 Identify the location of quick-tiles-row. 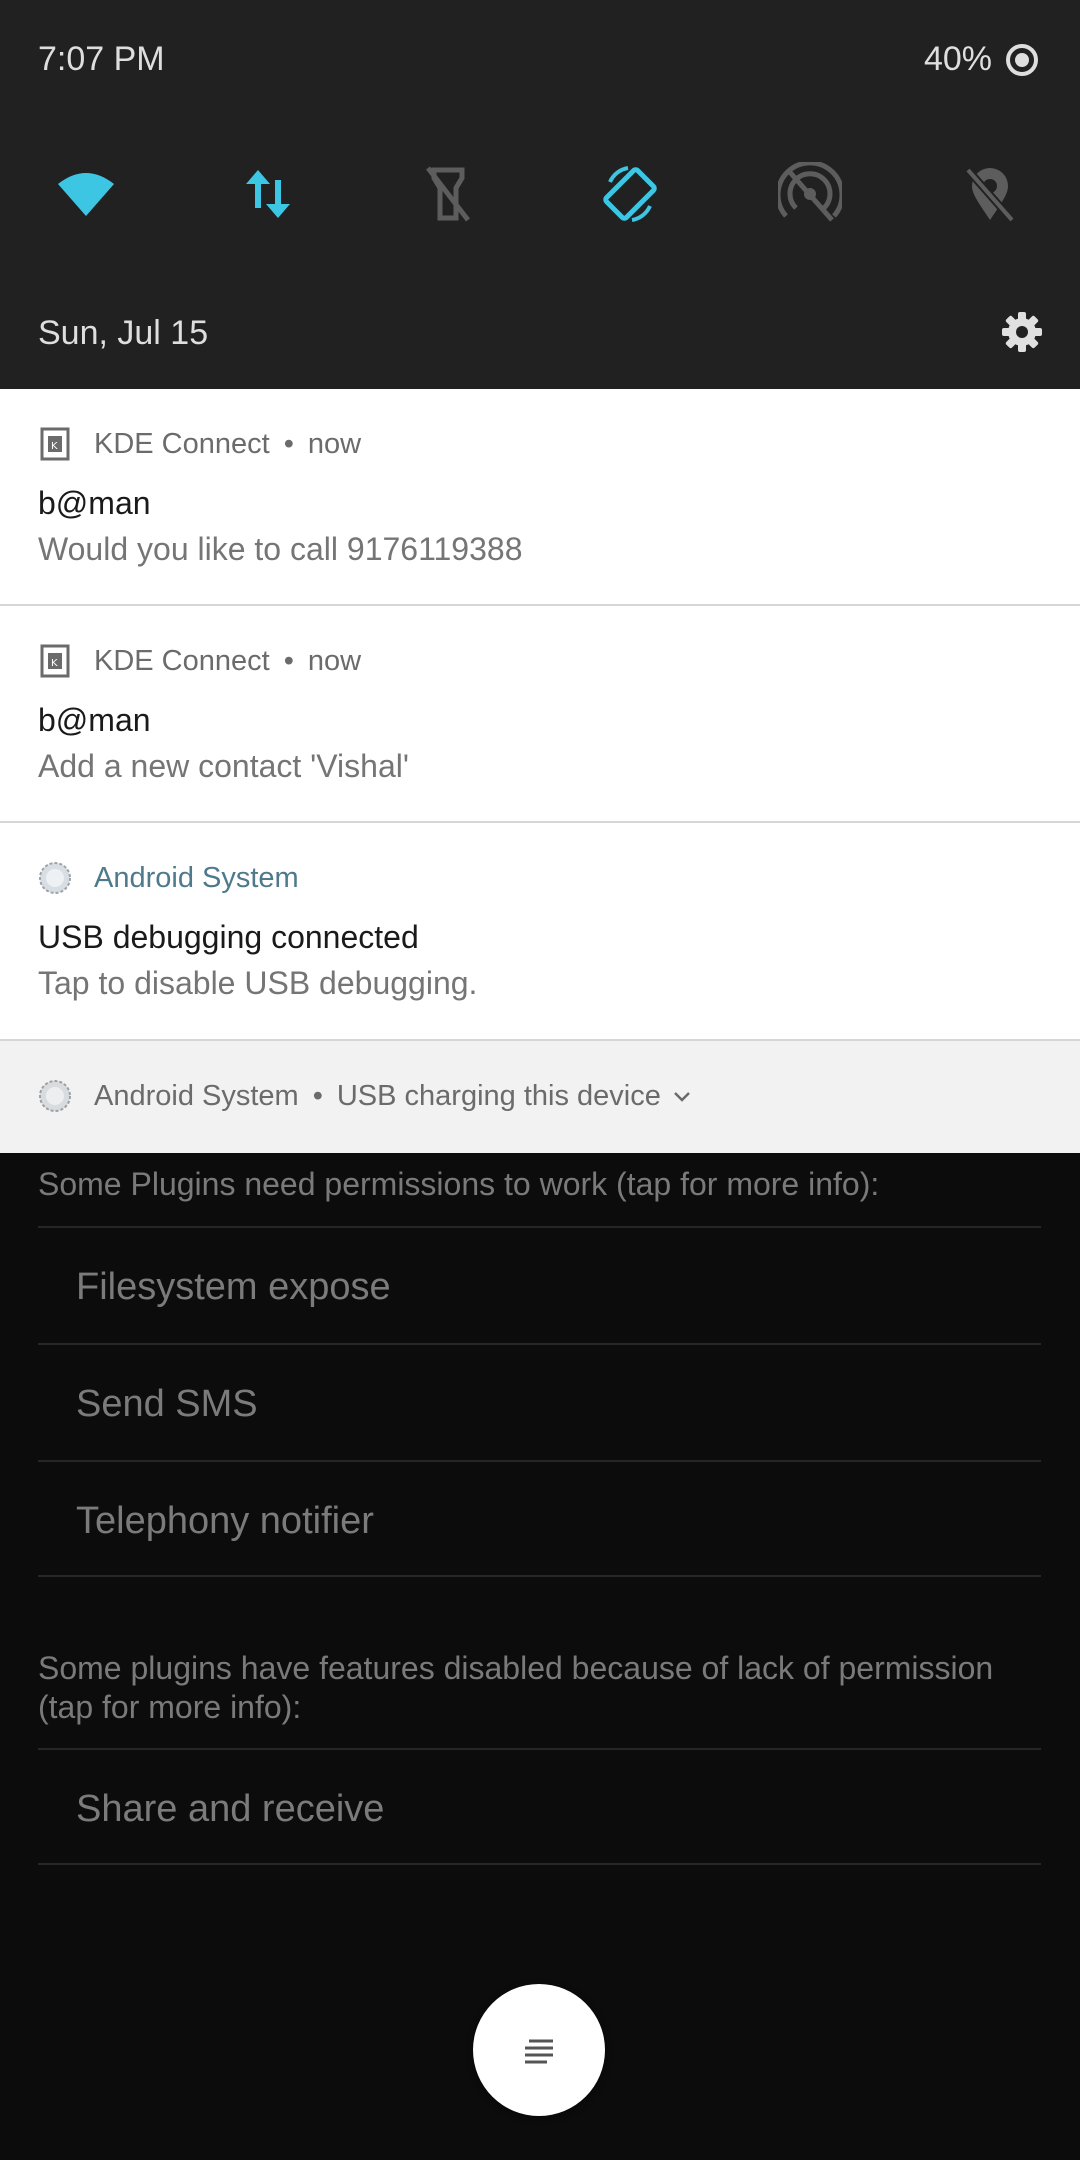
(540, 194).